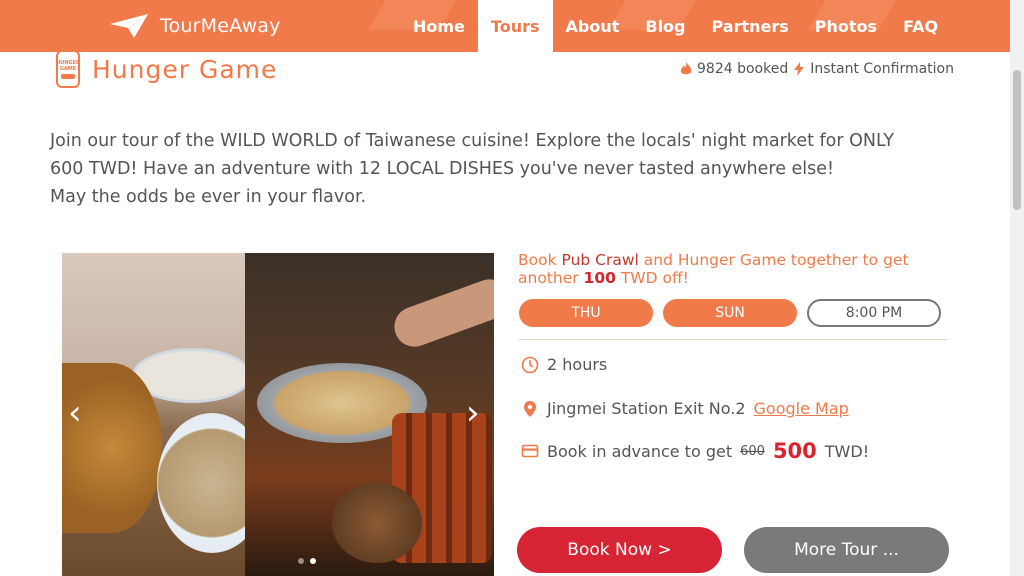  I want to click on flame-icon, so click(686, 68).